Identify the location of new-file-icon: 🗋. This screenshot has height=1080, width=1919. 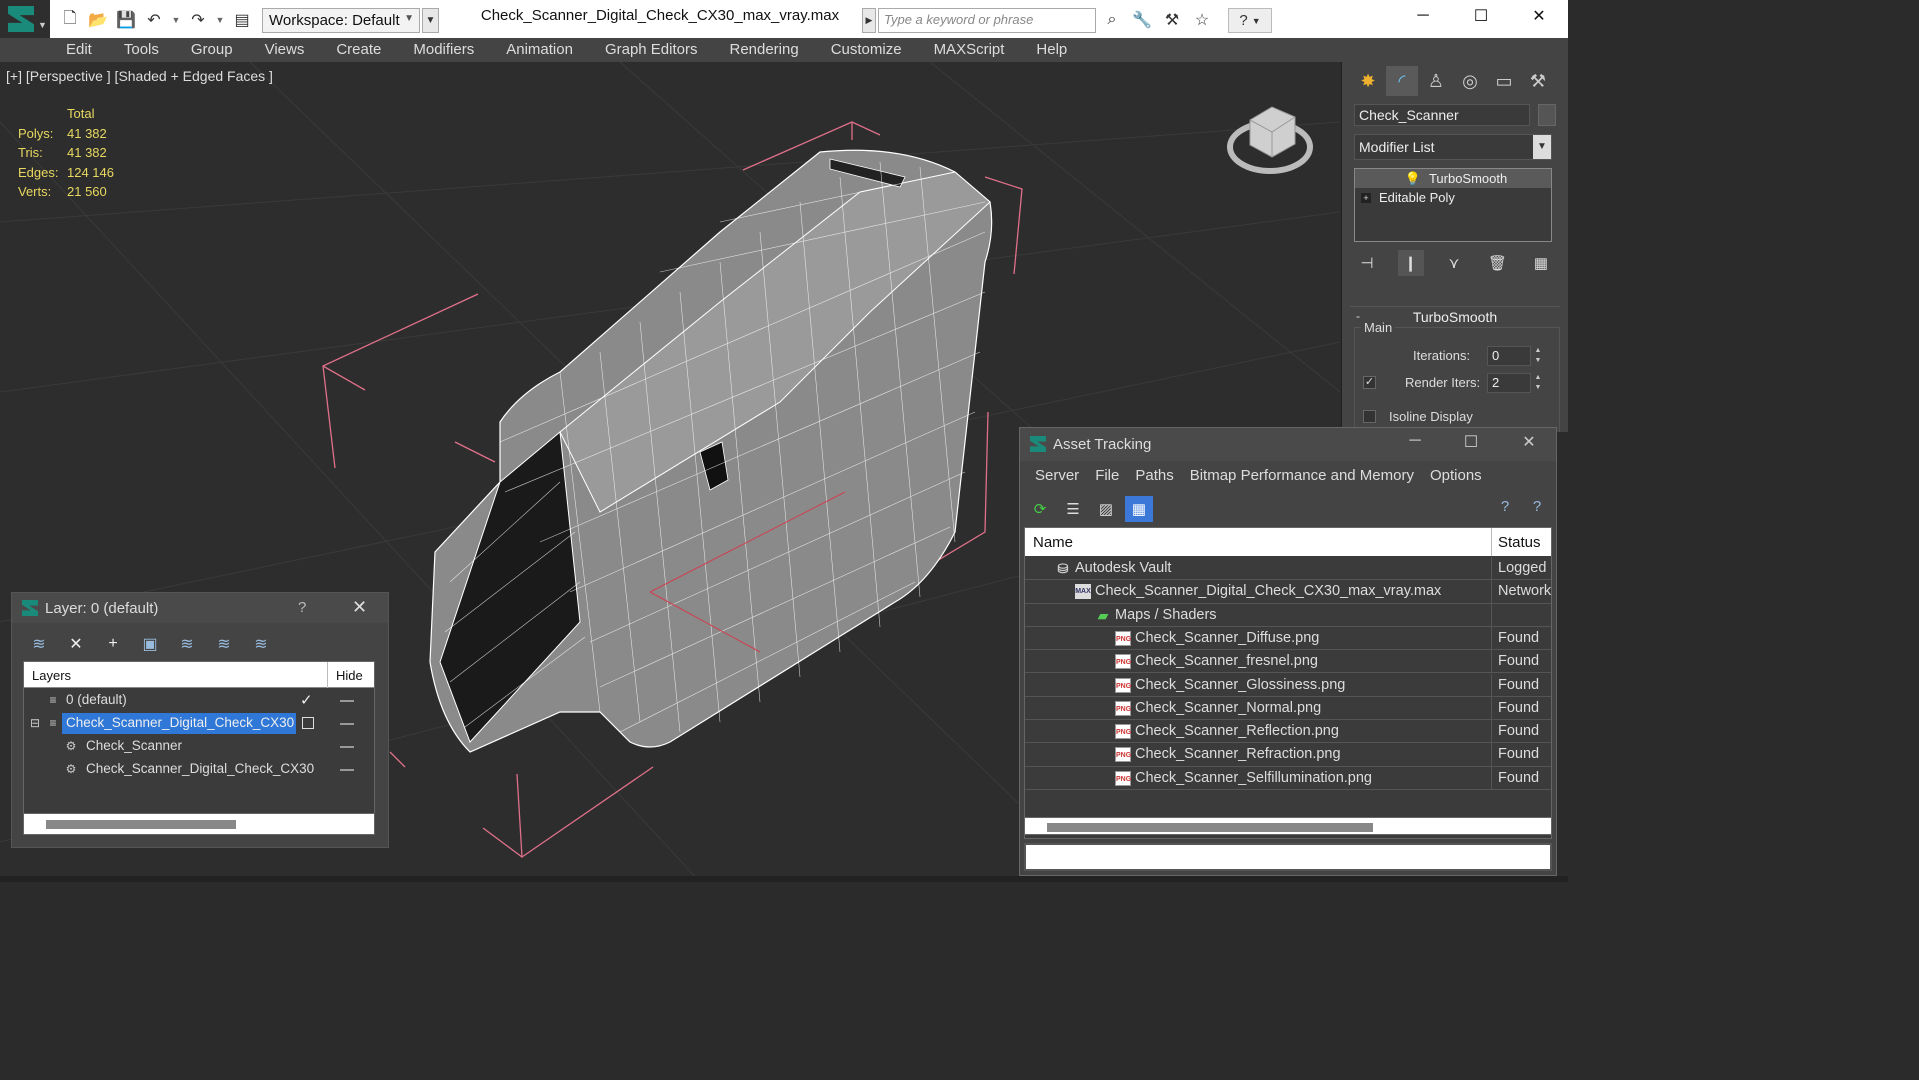
(70, 20).